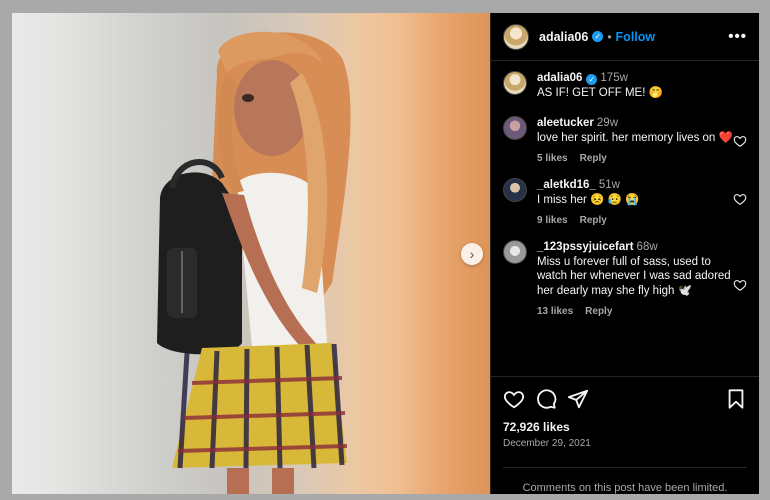 This screenshot has width=770, height=500. Describe the element at coordinates (636, 37) in the screenshot. I see `follow-button: Follow` at that location.